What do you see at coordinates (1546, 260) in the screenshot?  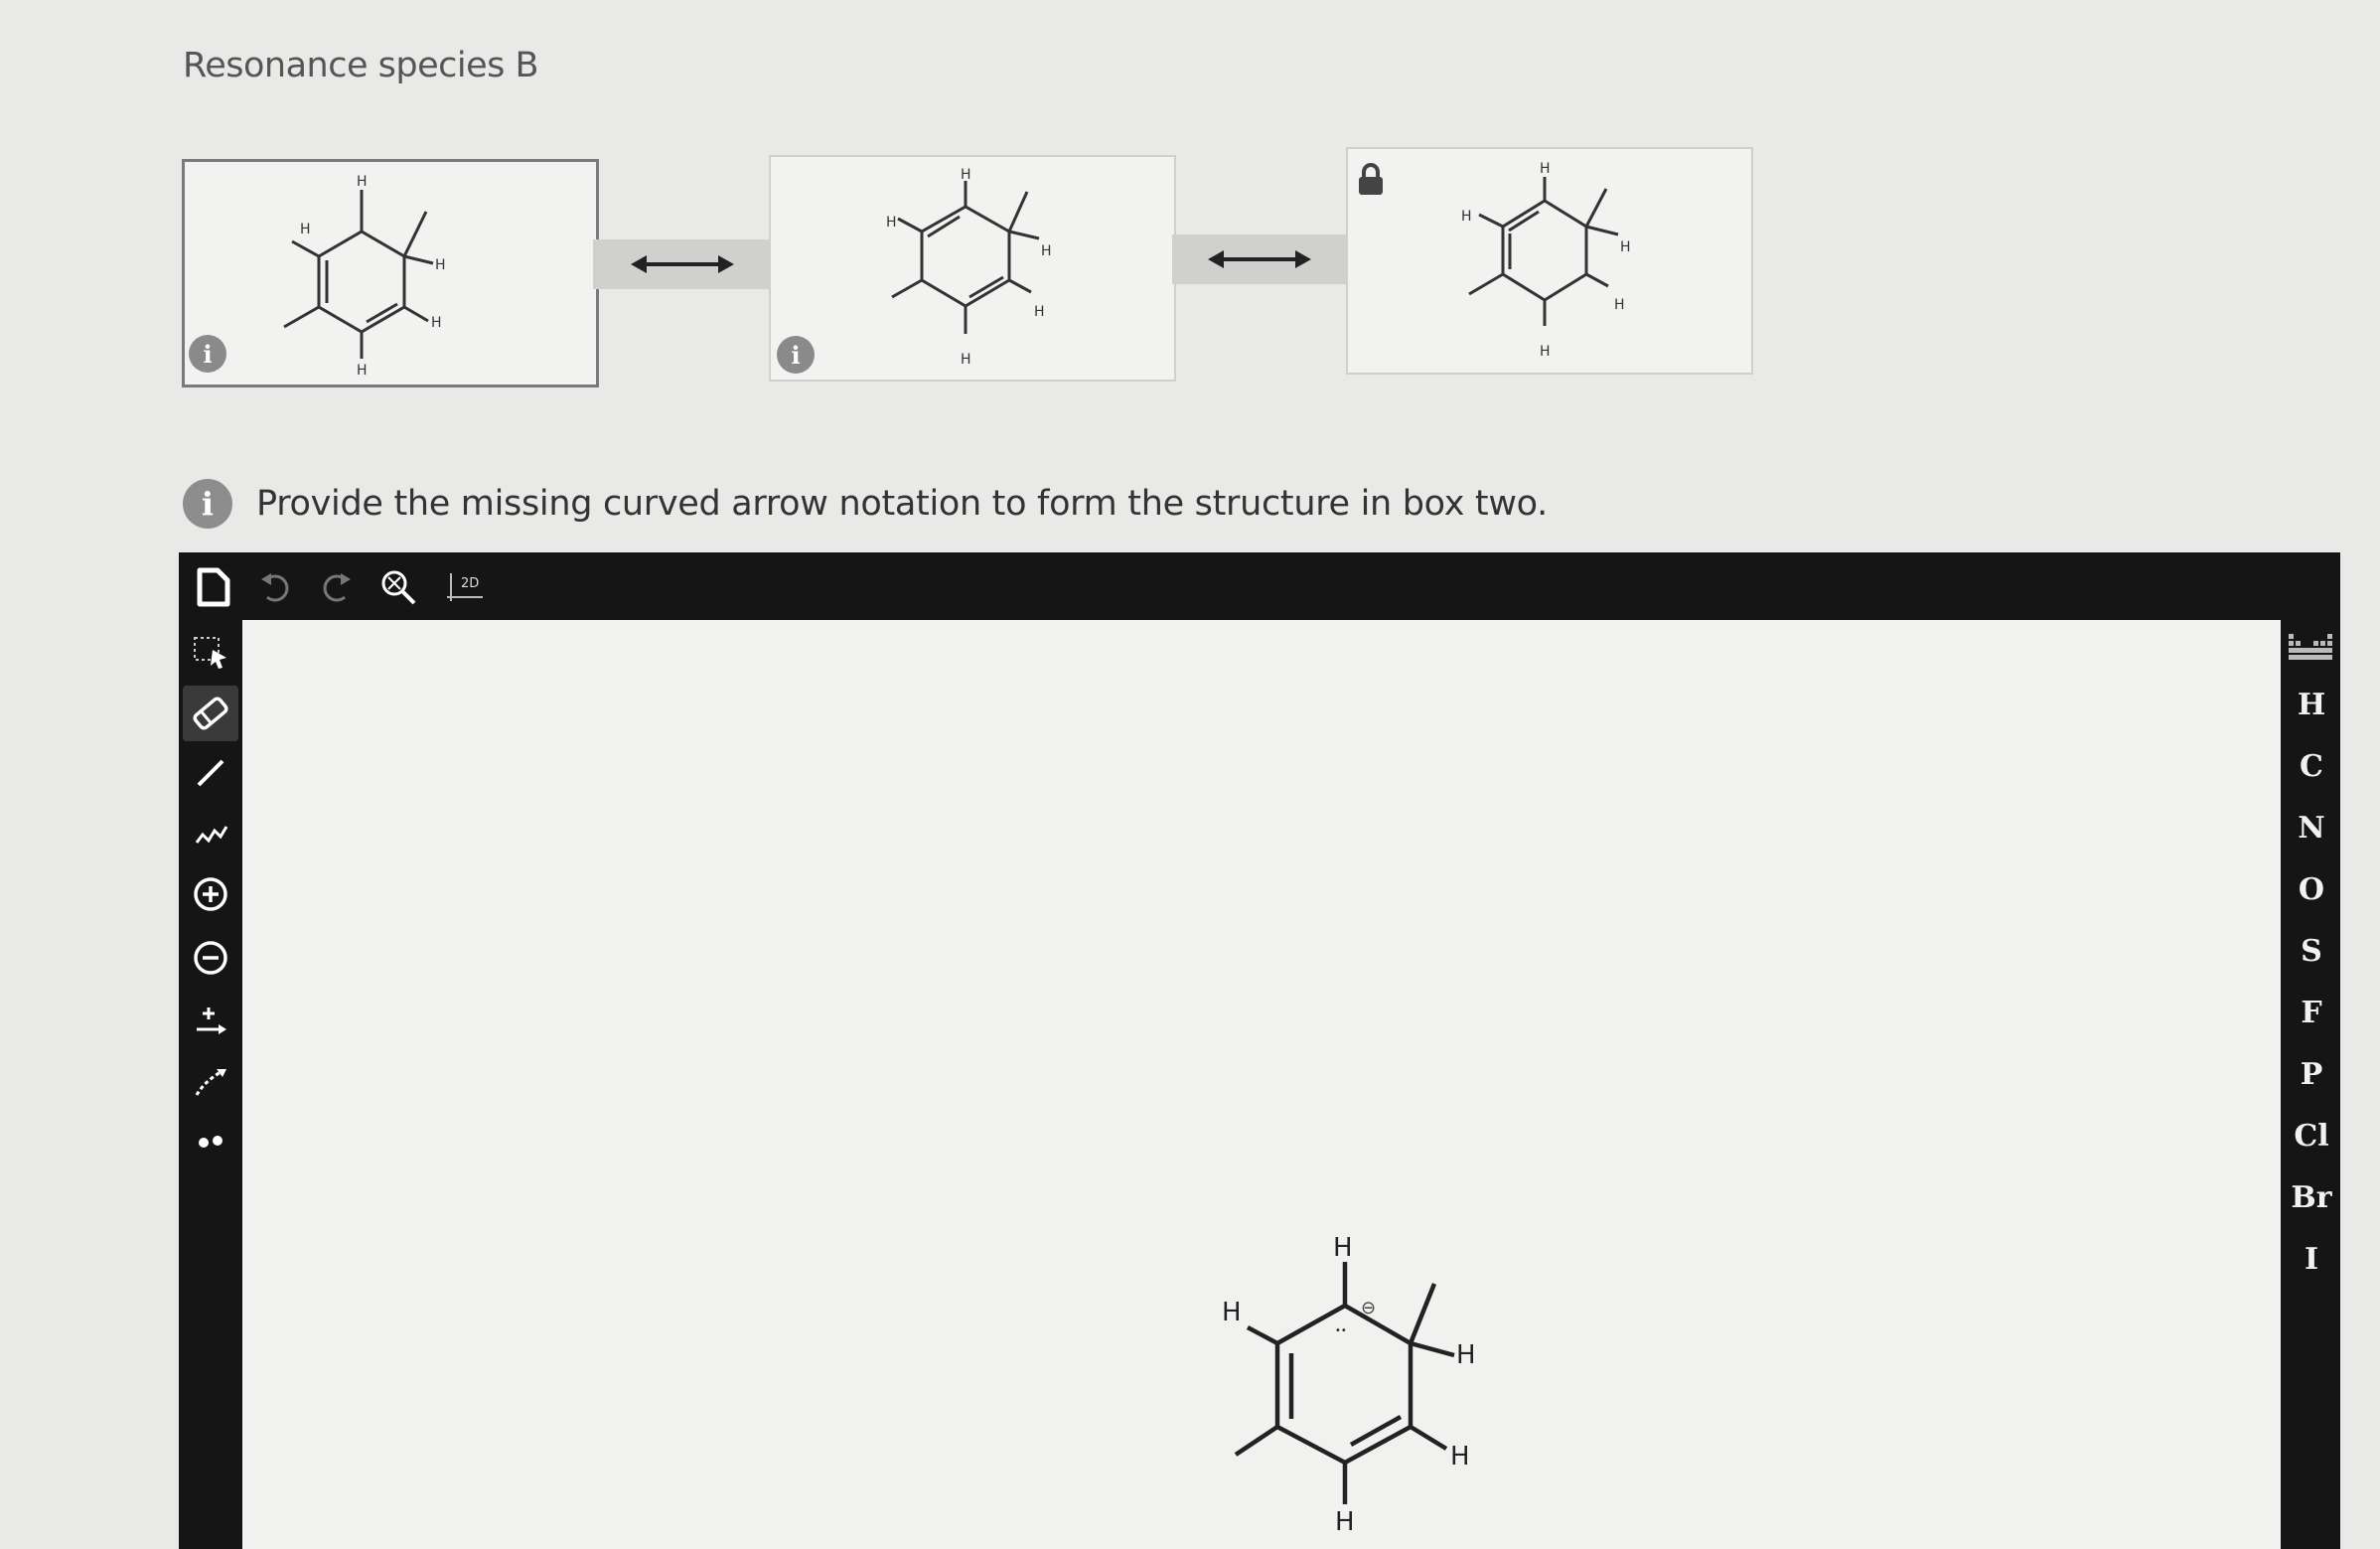 I see `structure-3-drawing: H H H H H` at bounding box center [1546, 260].